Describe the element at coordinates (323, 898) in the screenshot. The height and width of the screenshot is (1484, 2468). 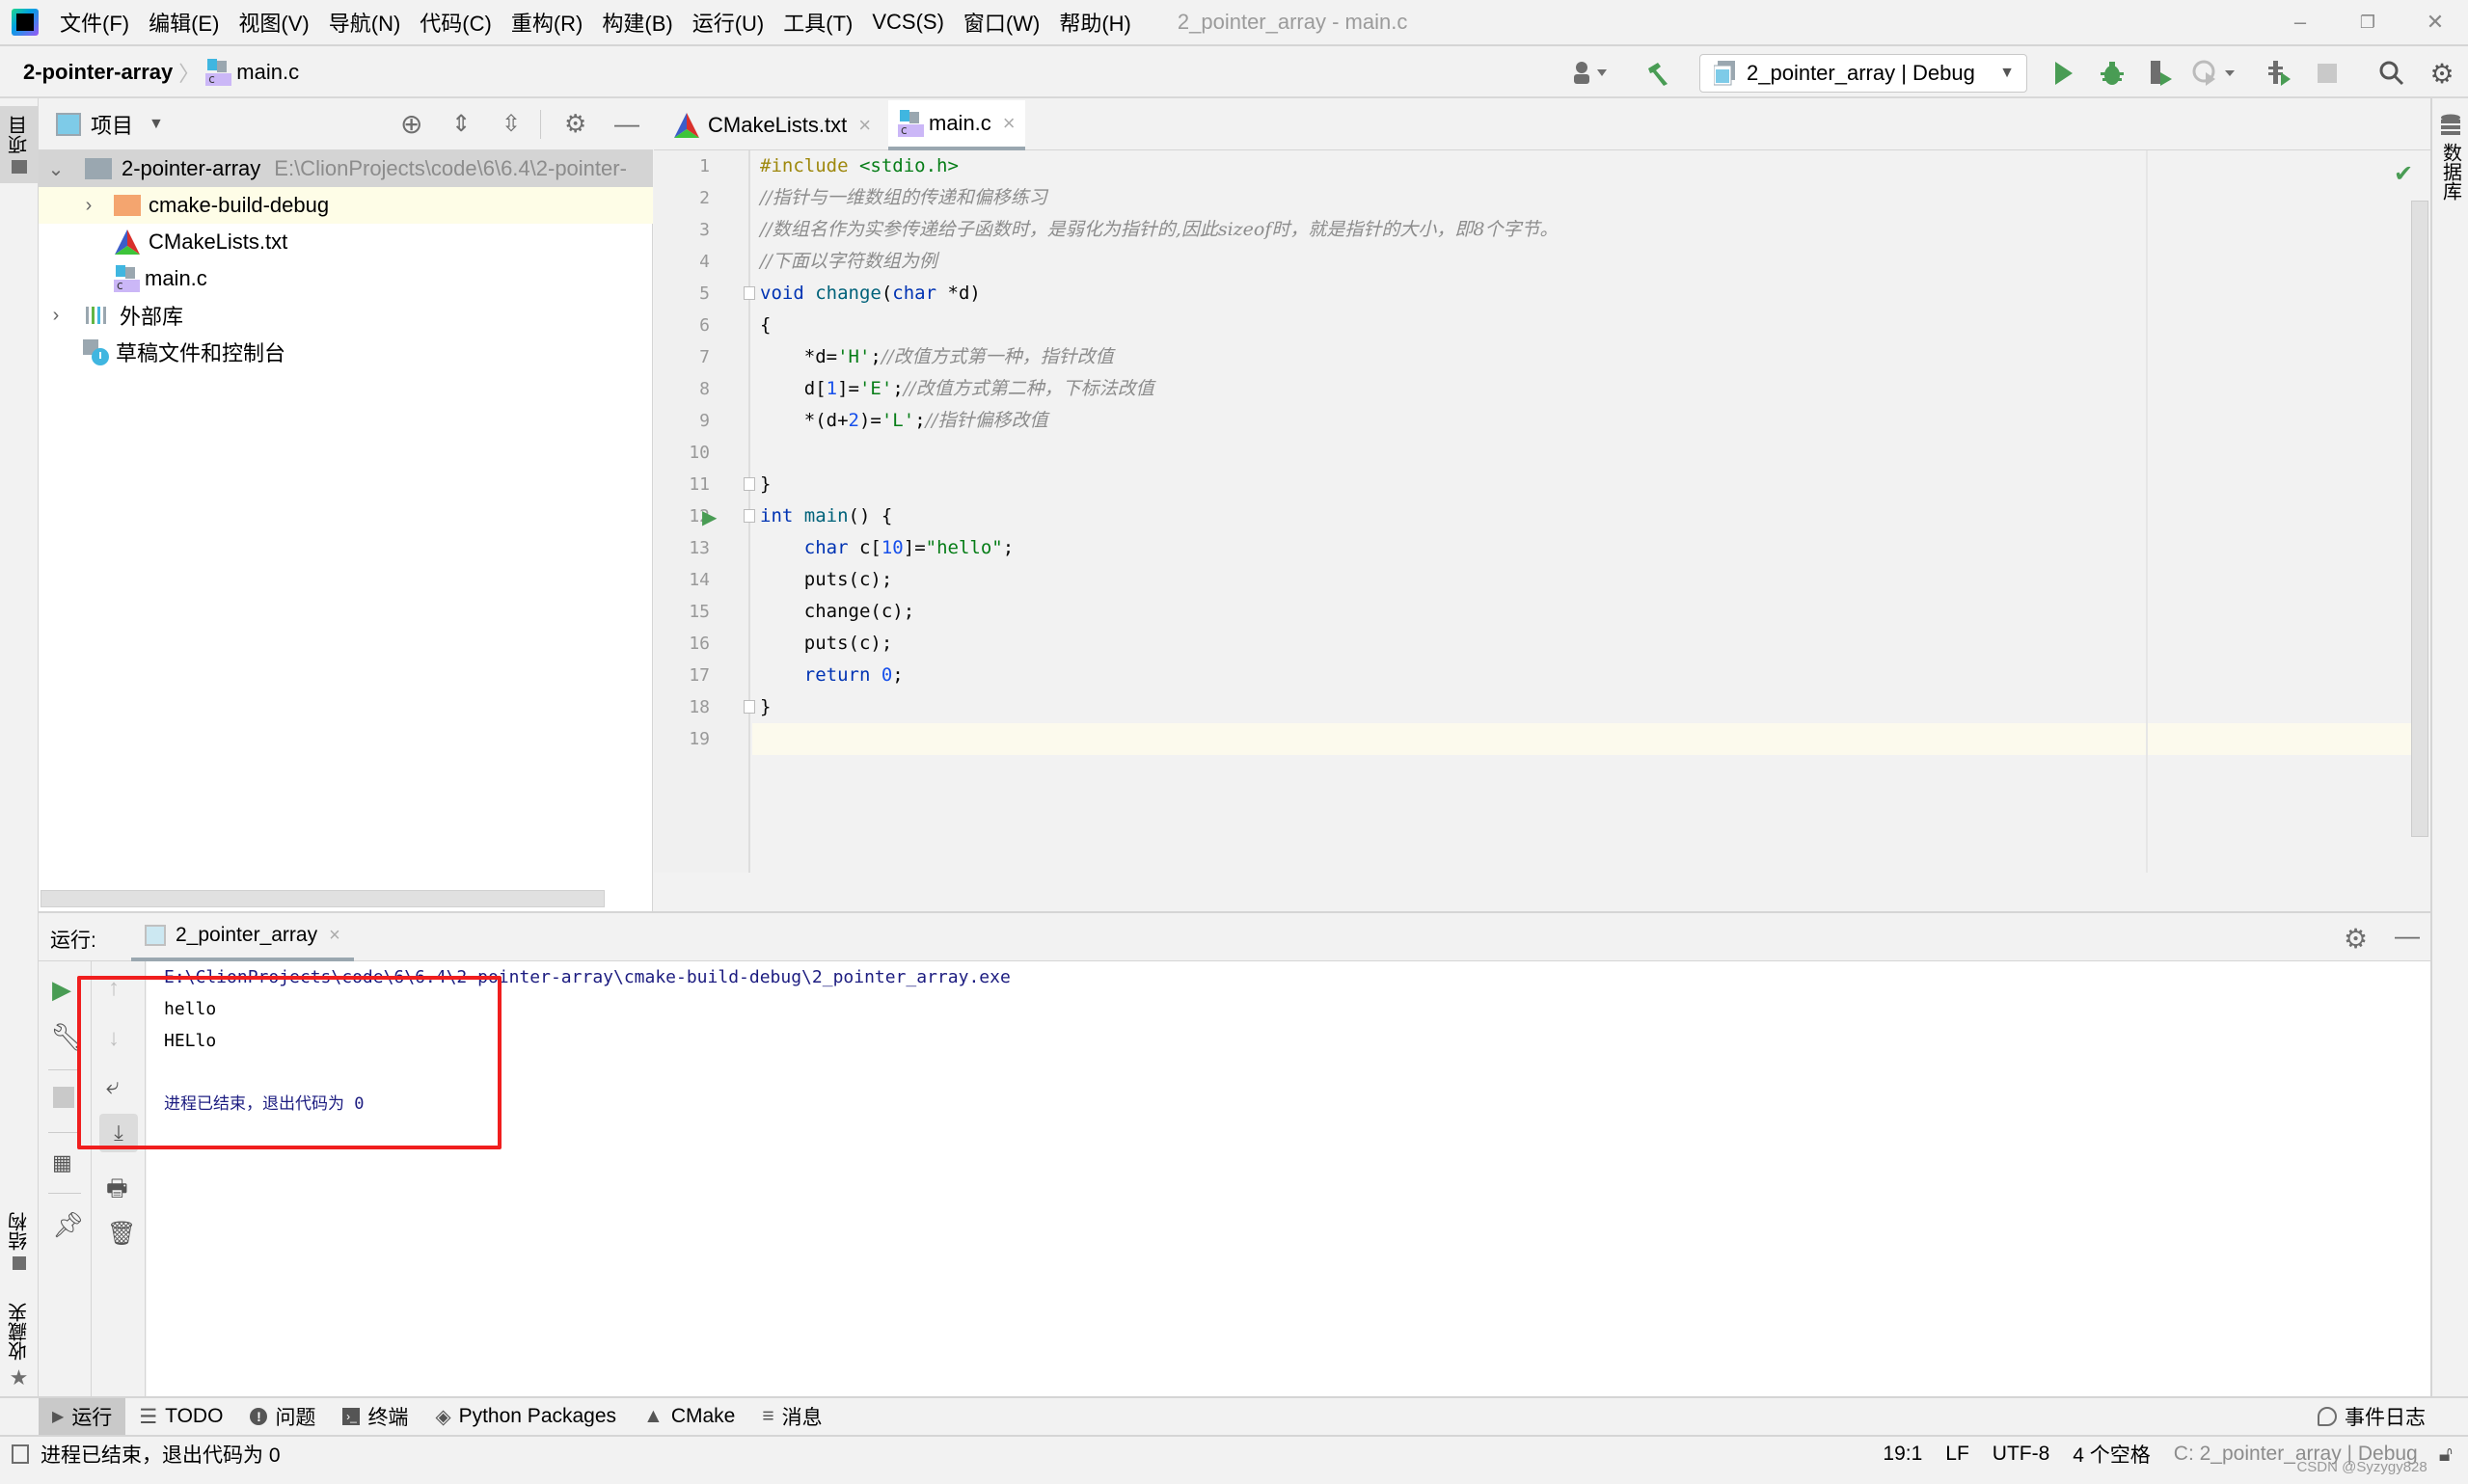
I see `horizontal-scrollbar` at that location.